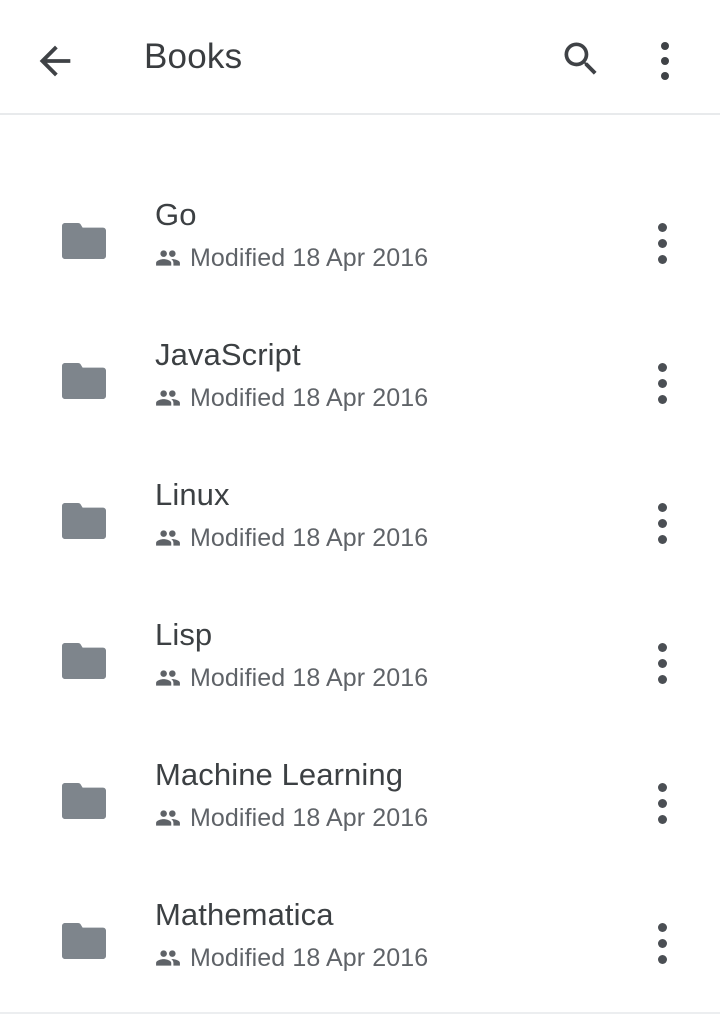  I want to click on list-item: Lisp Modified 18 Apr 2016, so click(360, 663).